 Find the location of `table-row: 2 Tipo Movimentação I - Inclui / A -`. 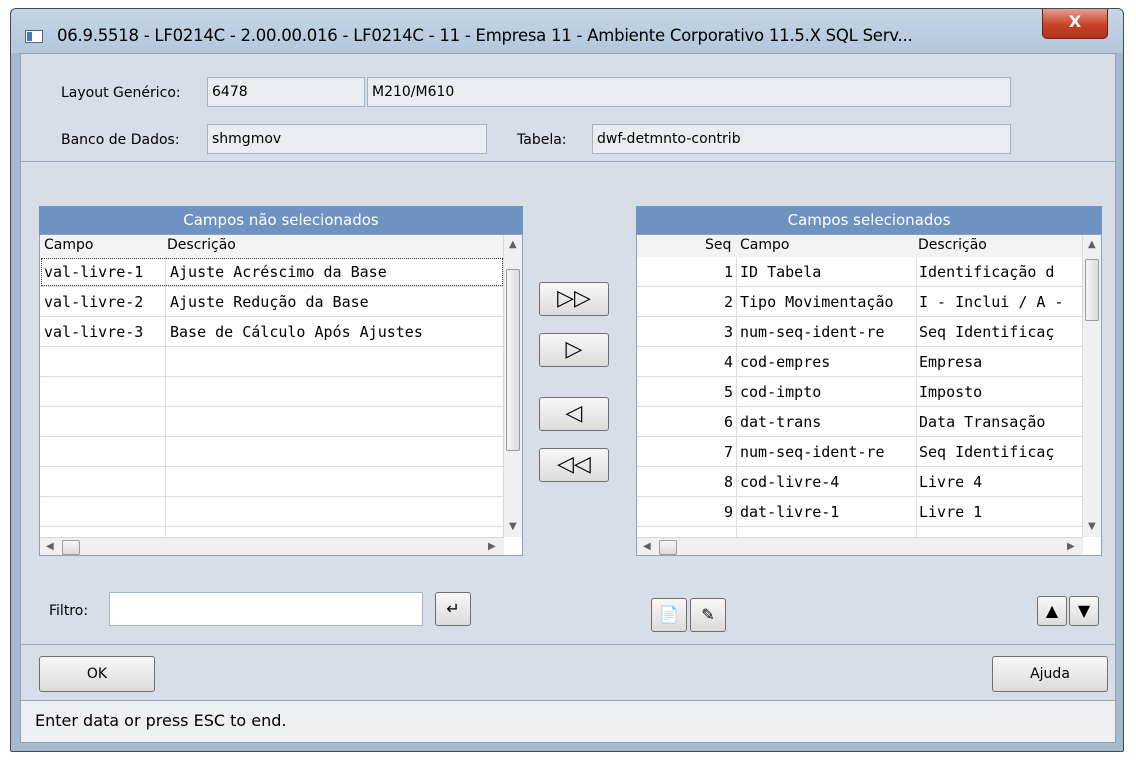

table-row: 2 Tipo Movimentação I - Inclui / A - is located at coordinates (860, 302).